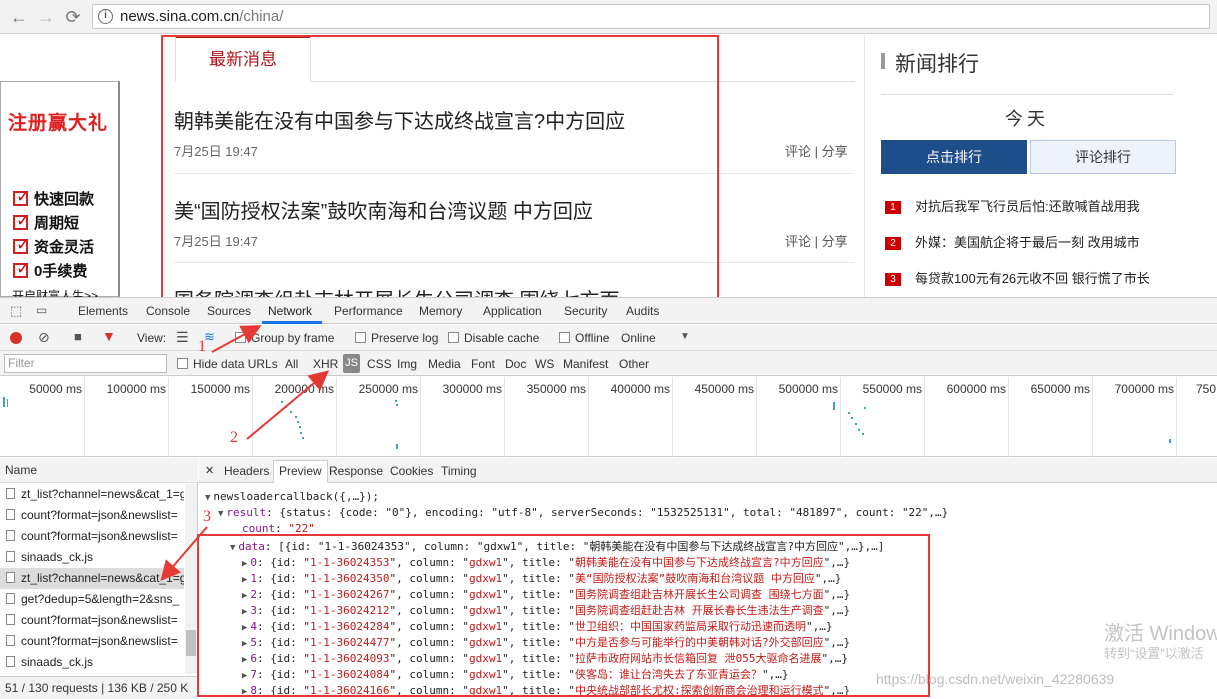  I want to click on tab-preview: Preview, so click(300, 471).